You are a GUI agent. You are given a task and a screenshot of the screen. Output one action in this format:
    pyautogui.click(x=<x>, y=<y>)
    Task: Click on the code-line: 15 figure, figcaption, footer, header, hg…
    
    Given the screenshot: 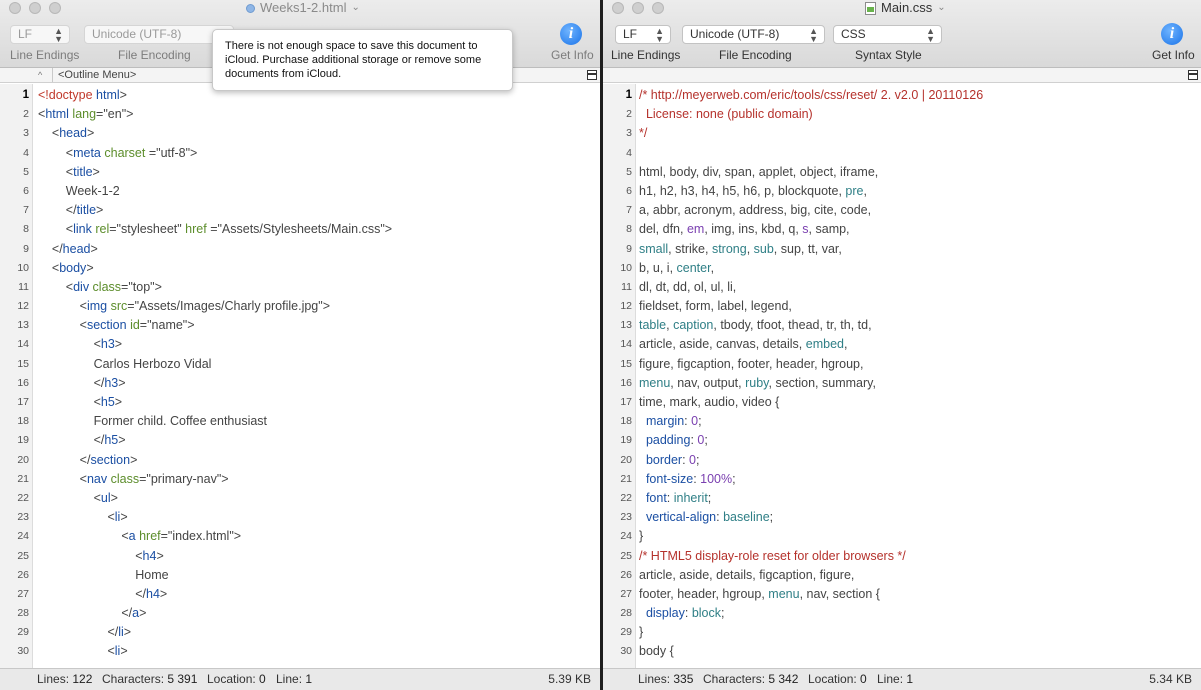 What is the action you would take?
    pyautogui.click(x=902, y=364)
    